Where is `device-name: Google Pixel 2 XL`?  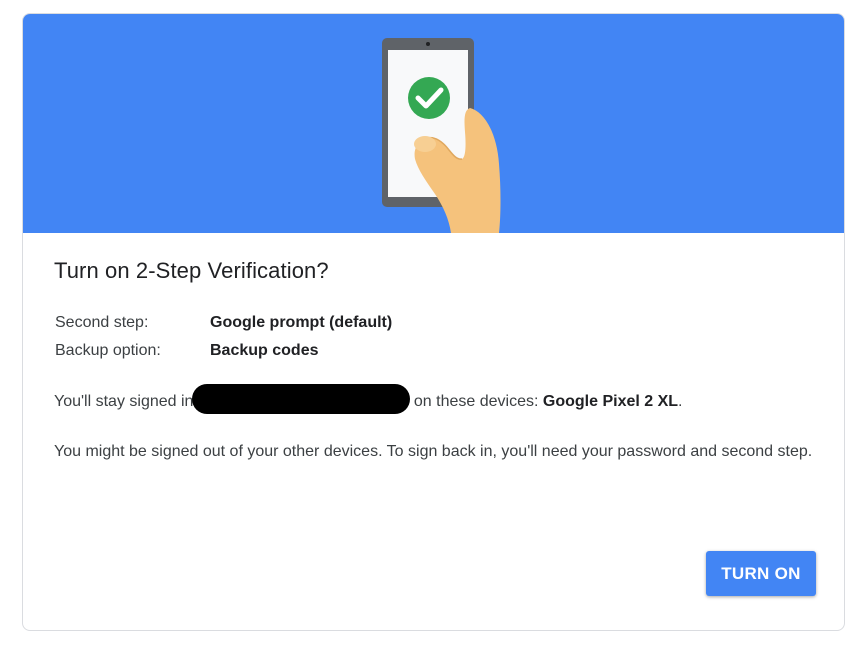
device-name: Google Pixel 2 XL is located at coordinates (610, 401).